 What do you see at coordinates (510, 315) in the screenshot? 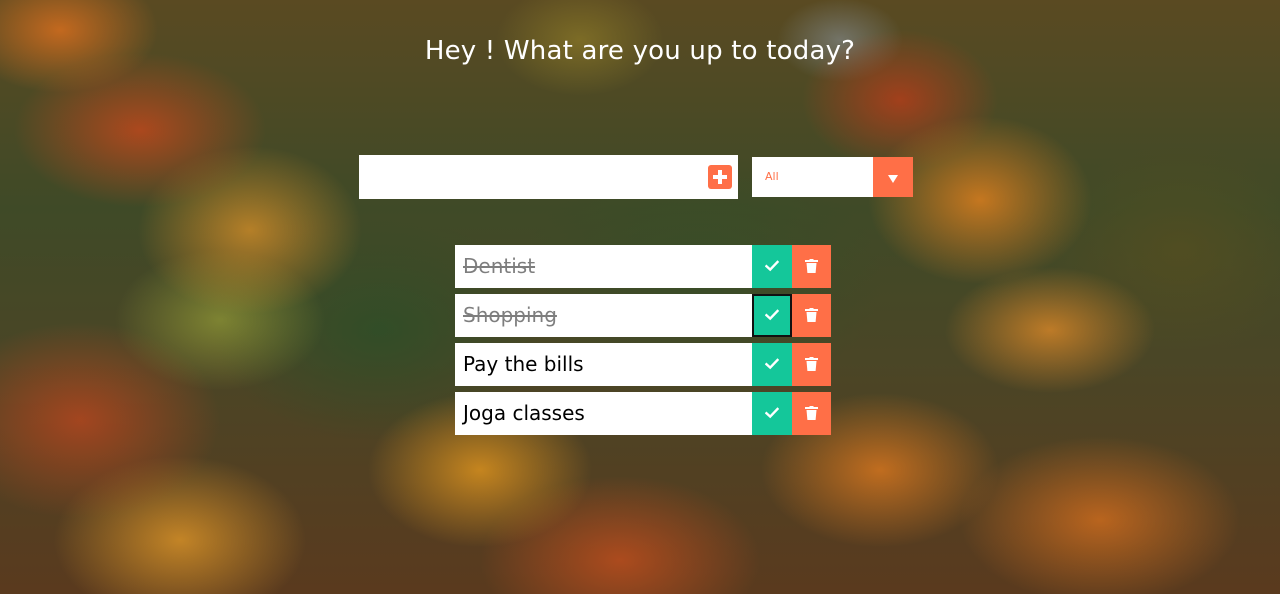
I see `todo-text: Shopping` at bounding box center [510, 315].